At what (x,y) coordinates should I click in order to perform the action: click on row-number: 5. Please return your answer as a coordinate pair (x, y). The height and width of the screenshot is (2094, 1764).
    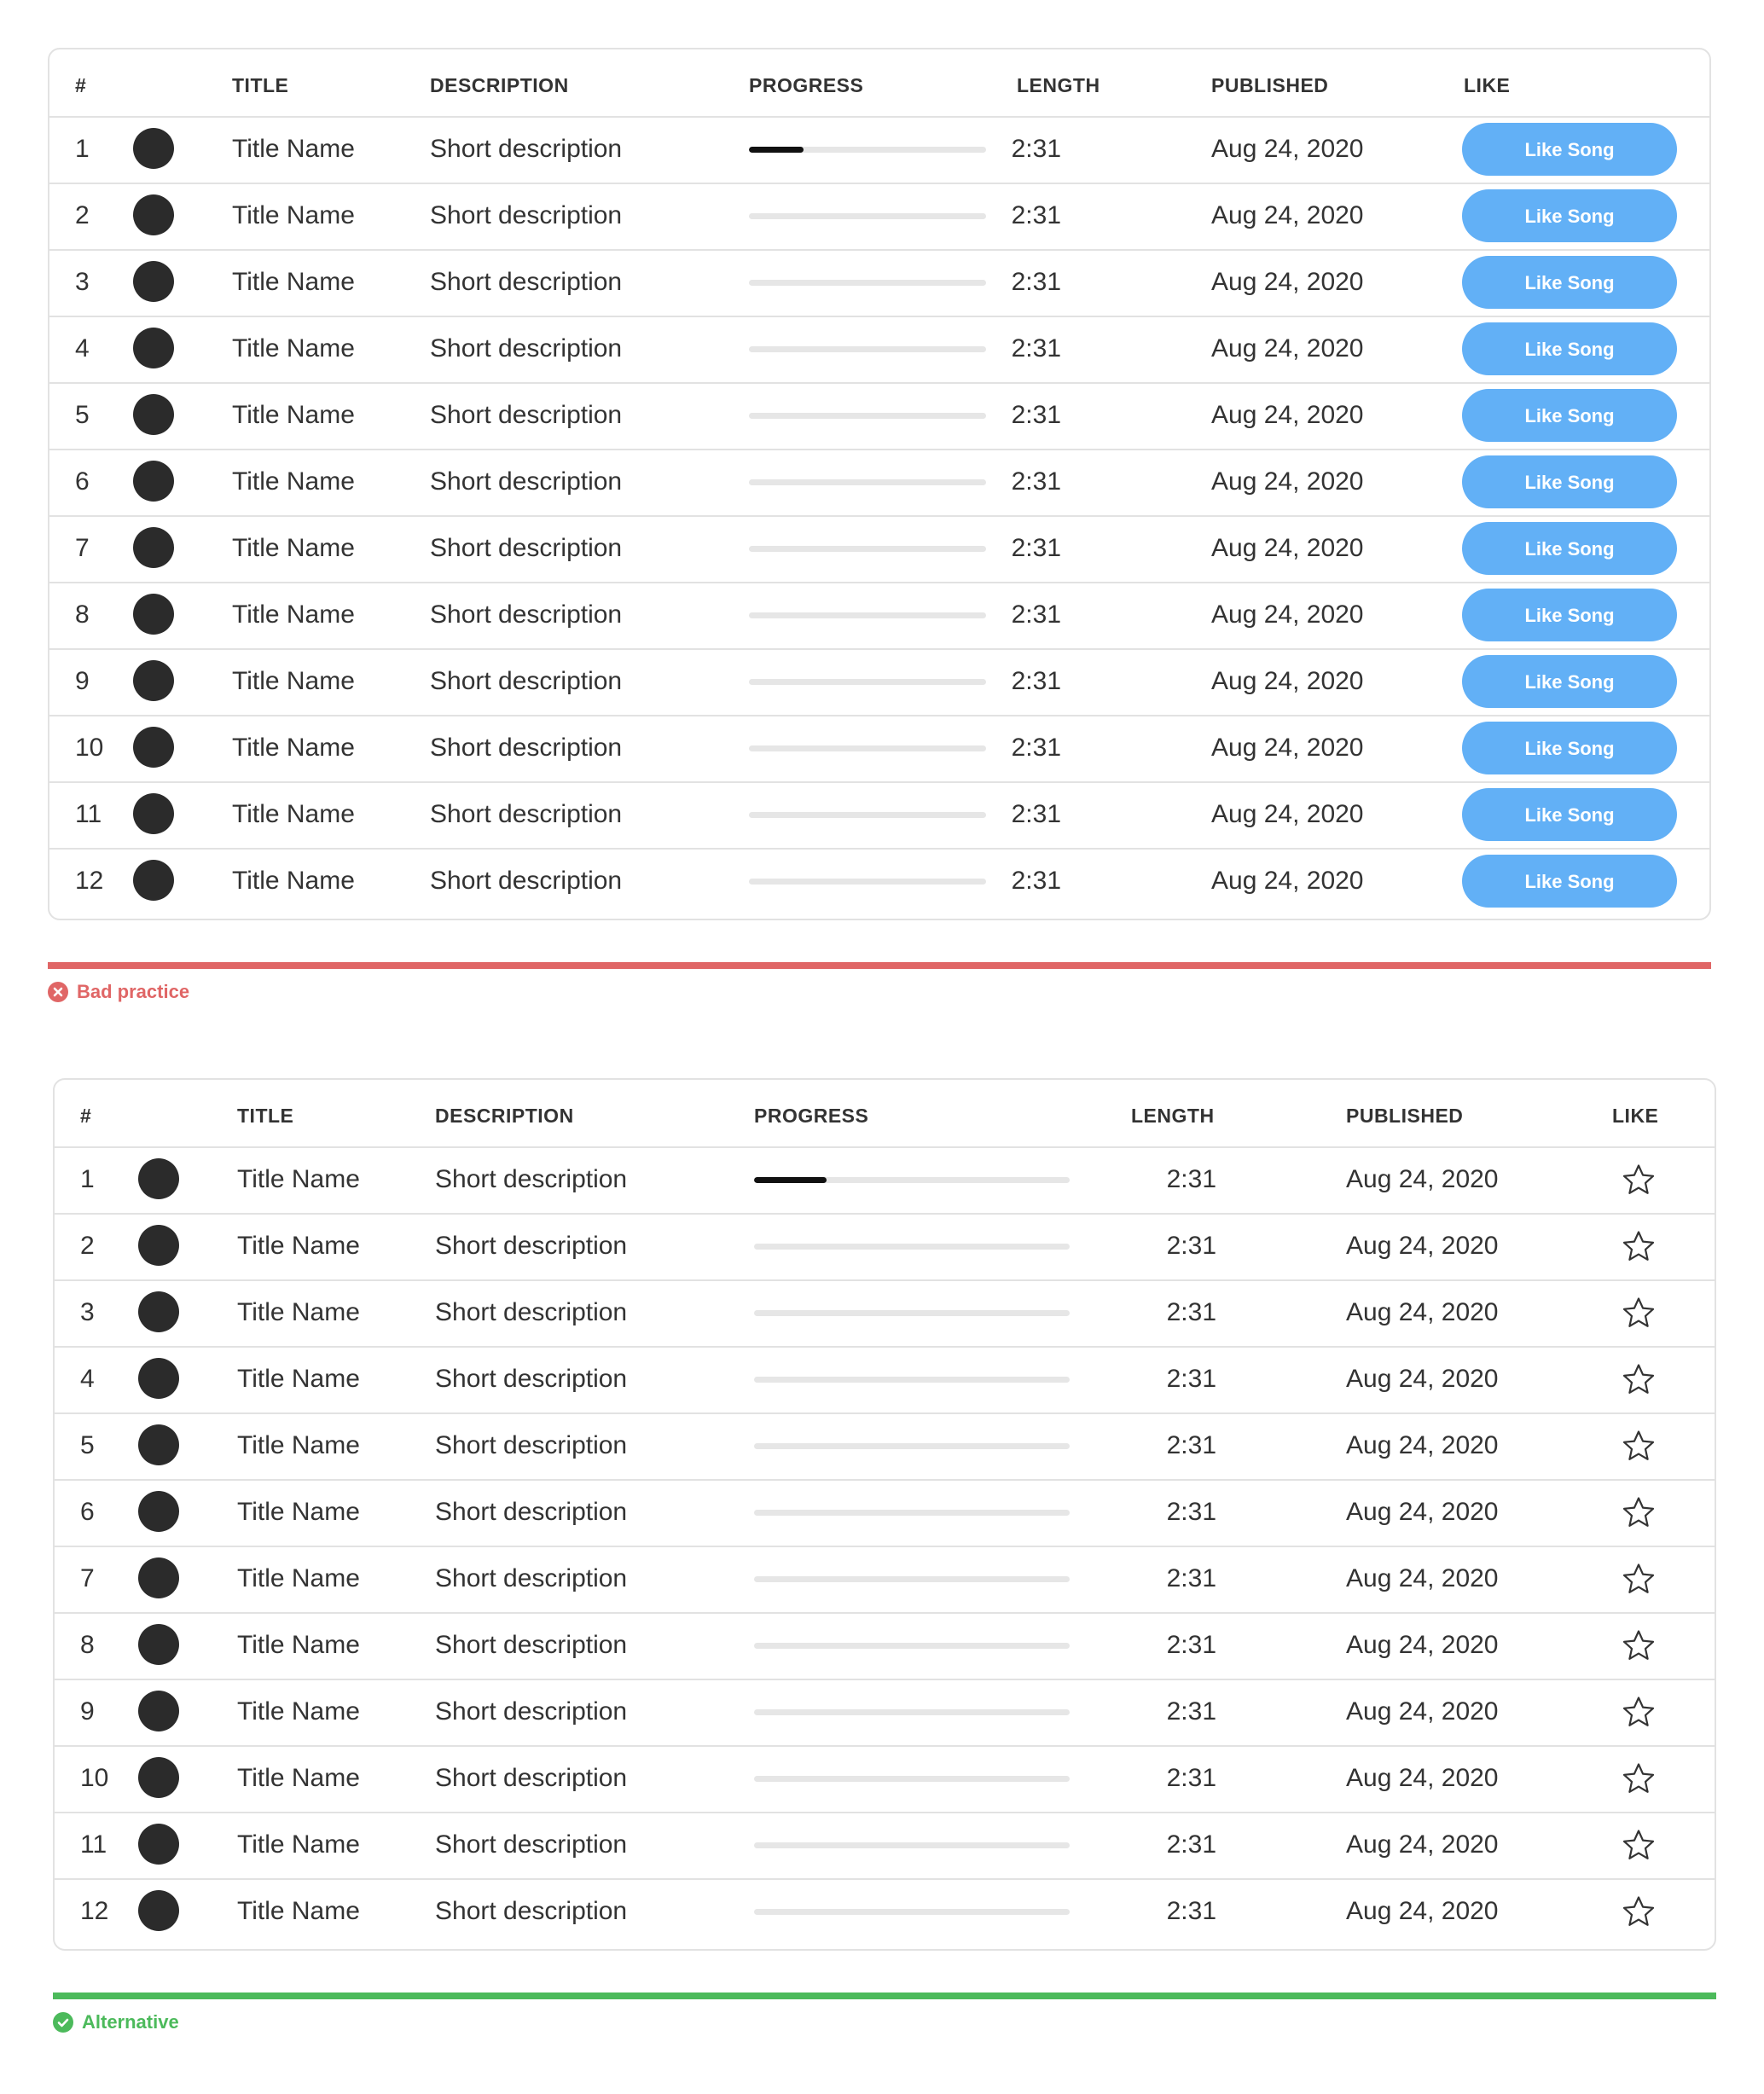
    Looking at the image, I should click on (87, 1445).